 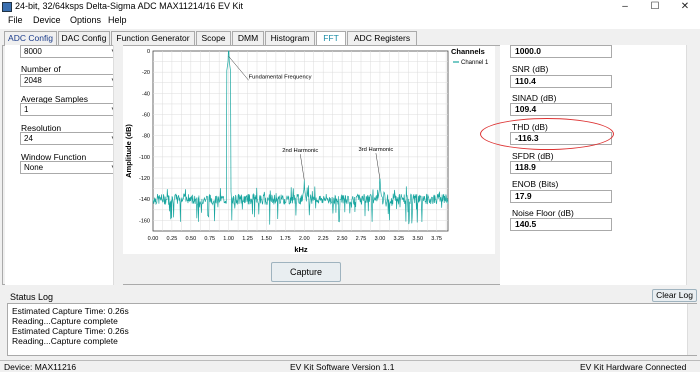 What do you see at coordinates (69, 138) in the screenshot?
I see `resolution-select: 24 ▾` at bounding box center [69, 138].